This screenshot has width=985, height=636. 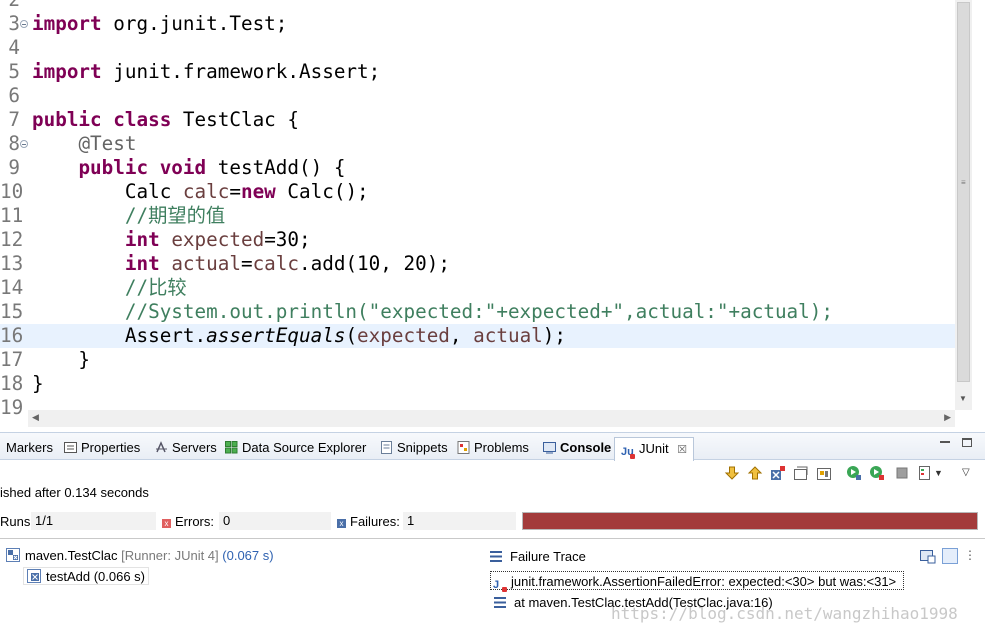 I want to click on code-text: //比较, so click(x=109, y=288).